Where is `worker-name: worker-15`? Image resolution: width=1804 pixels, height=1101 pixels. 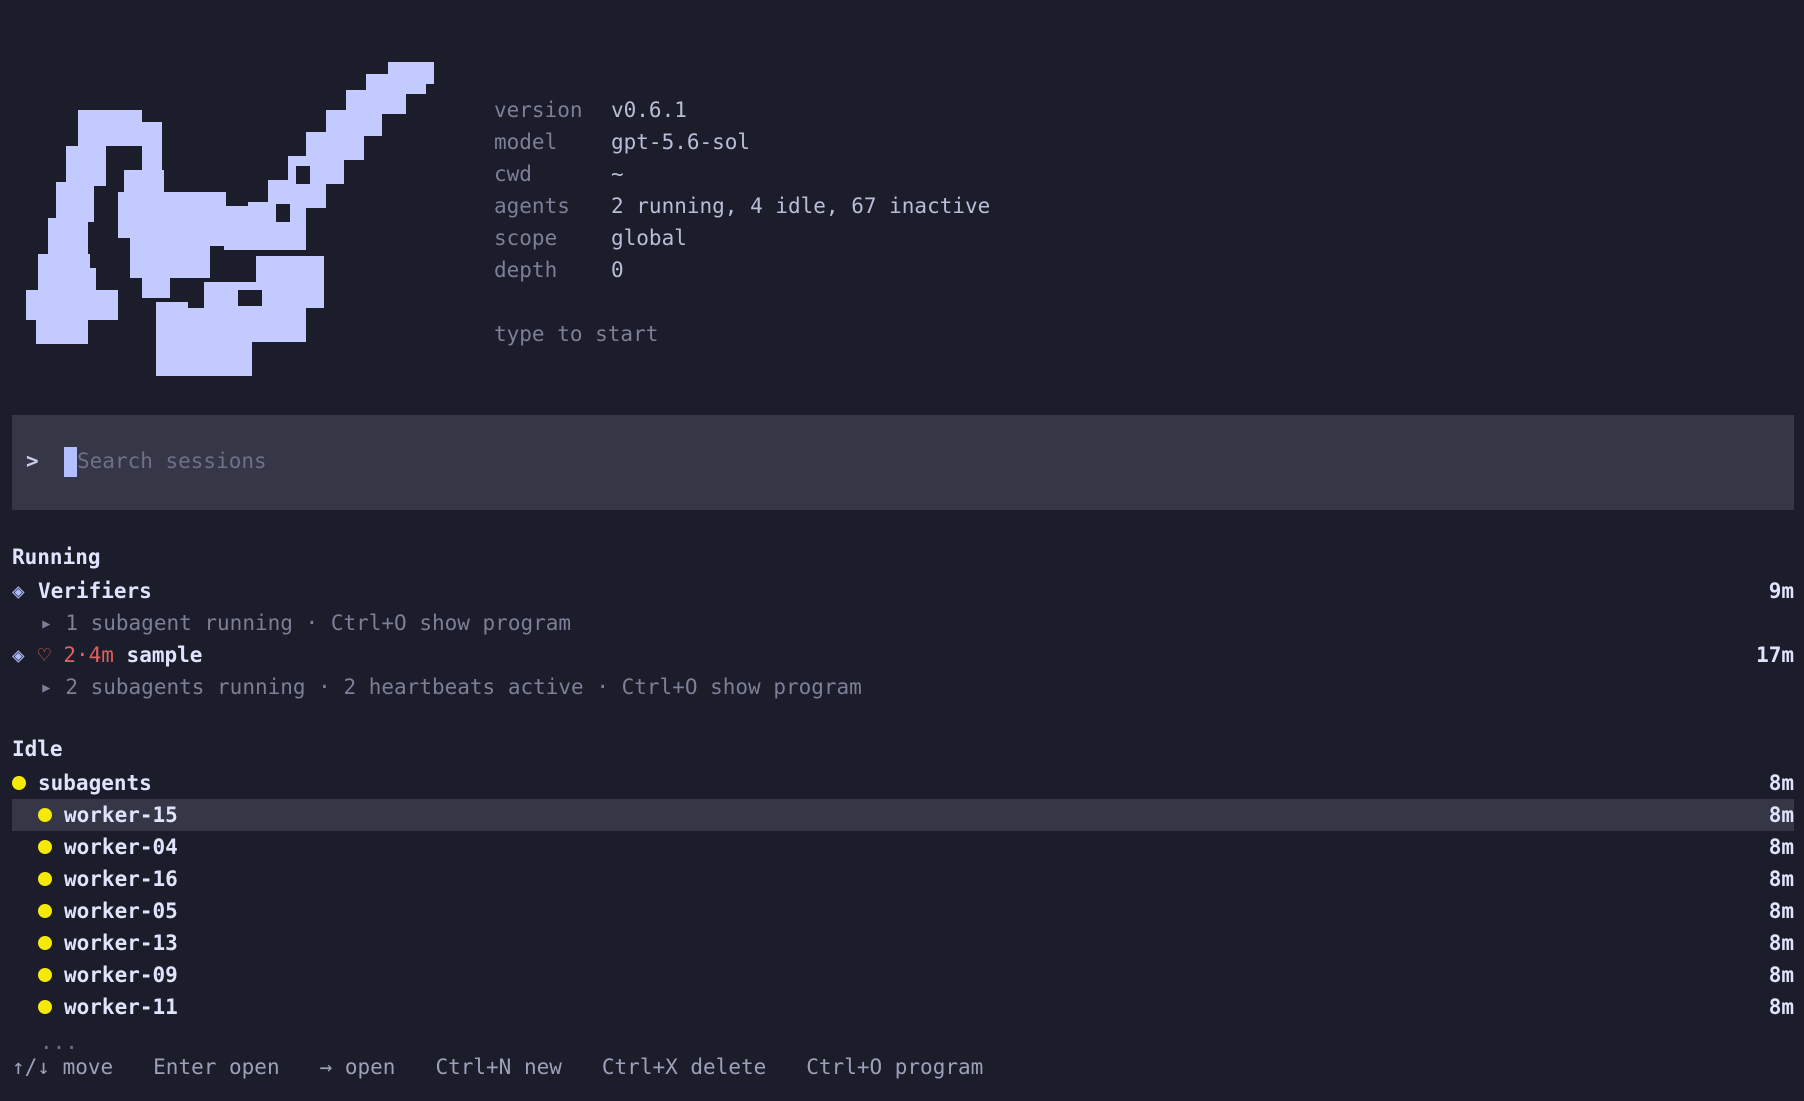
worker-name: worker-15 is located at coordinates (121, 815).